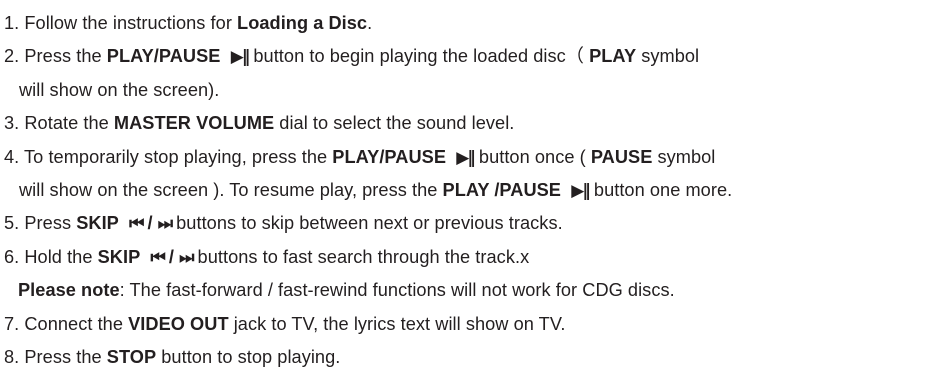 This screenshot has height=374, width=945. Describe the element at coordinates (131, 356) in the screenshot. I see `bold-text: STOP` at that location.